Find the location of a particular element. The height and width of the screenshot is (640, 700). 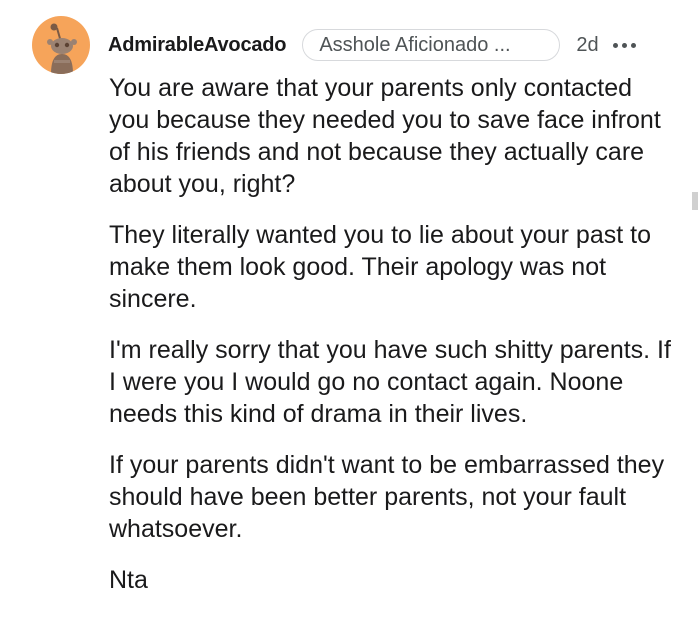

scrollbar-thumb is located at coordinates (695, 201).